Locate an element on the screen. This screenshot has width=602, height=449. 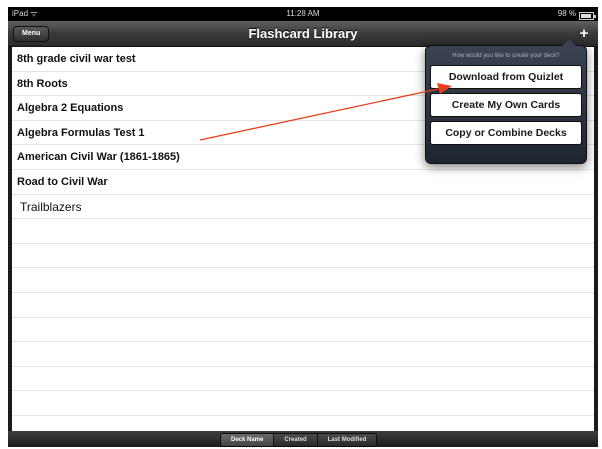
page-title: Flashcard Library is located at coordinates (303, 33).